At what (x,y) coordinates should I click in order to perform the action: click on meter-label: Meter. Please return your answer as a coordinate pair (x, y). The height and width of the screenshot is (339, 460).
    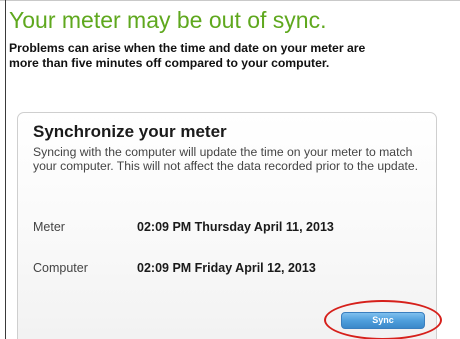
    Looking at the image, I should click on (49, 227).